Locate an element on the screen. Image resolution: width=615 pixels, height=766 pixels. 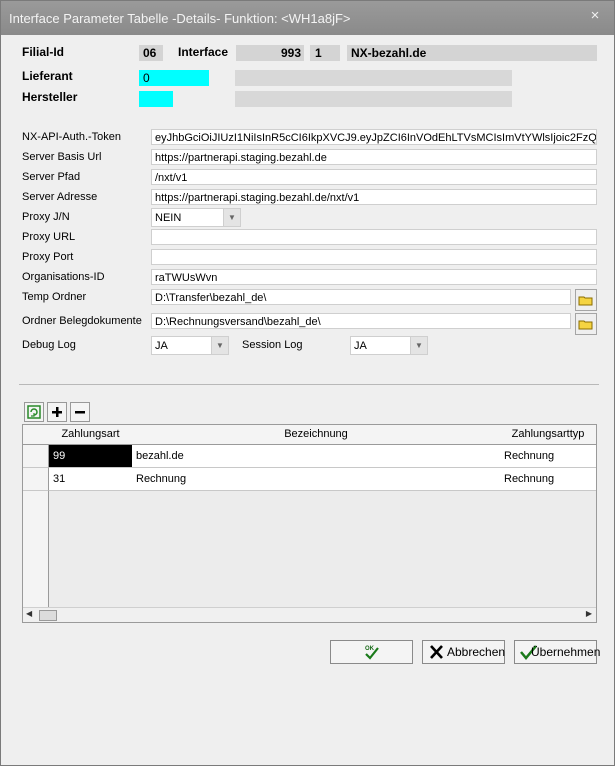
refresh-icon is located at coordinates (34, 412).